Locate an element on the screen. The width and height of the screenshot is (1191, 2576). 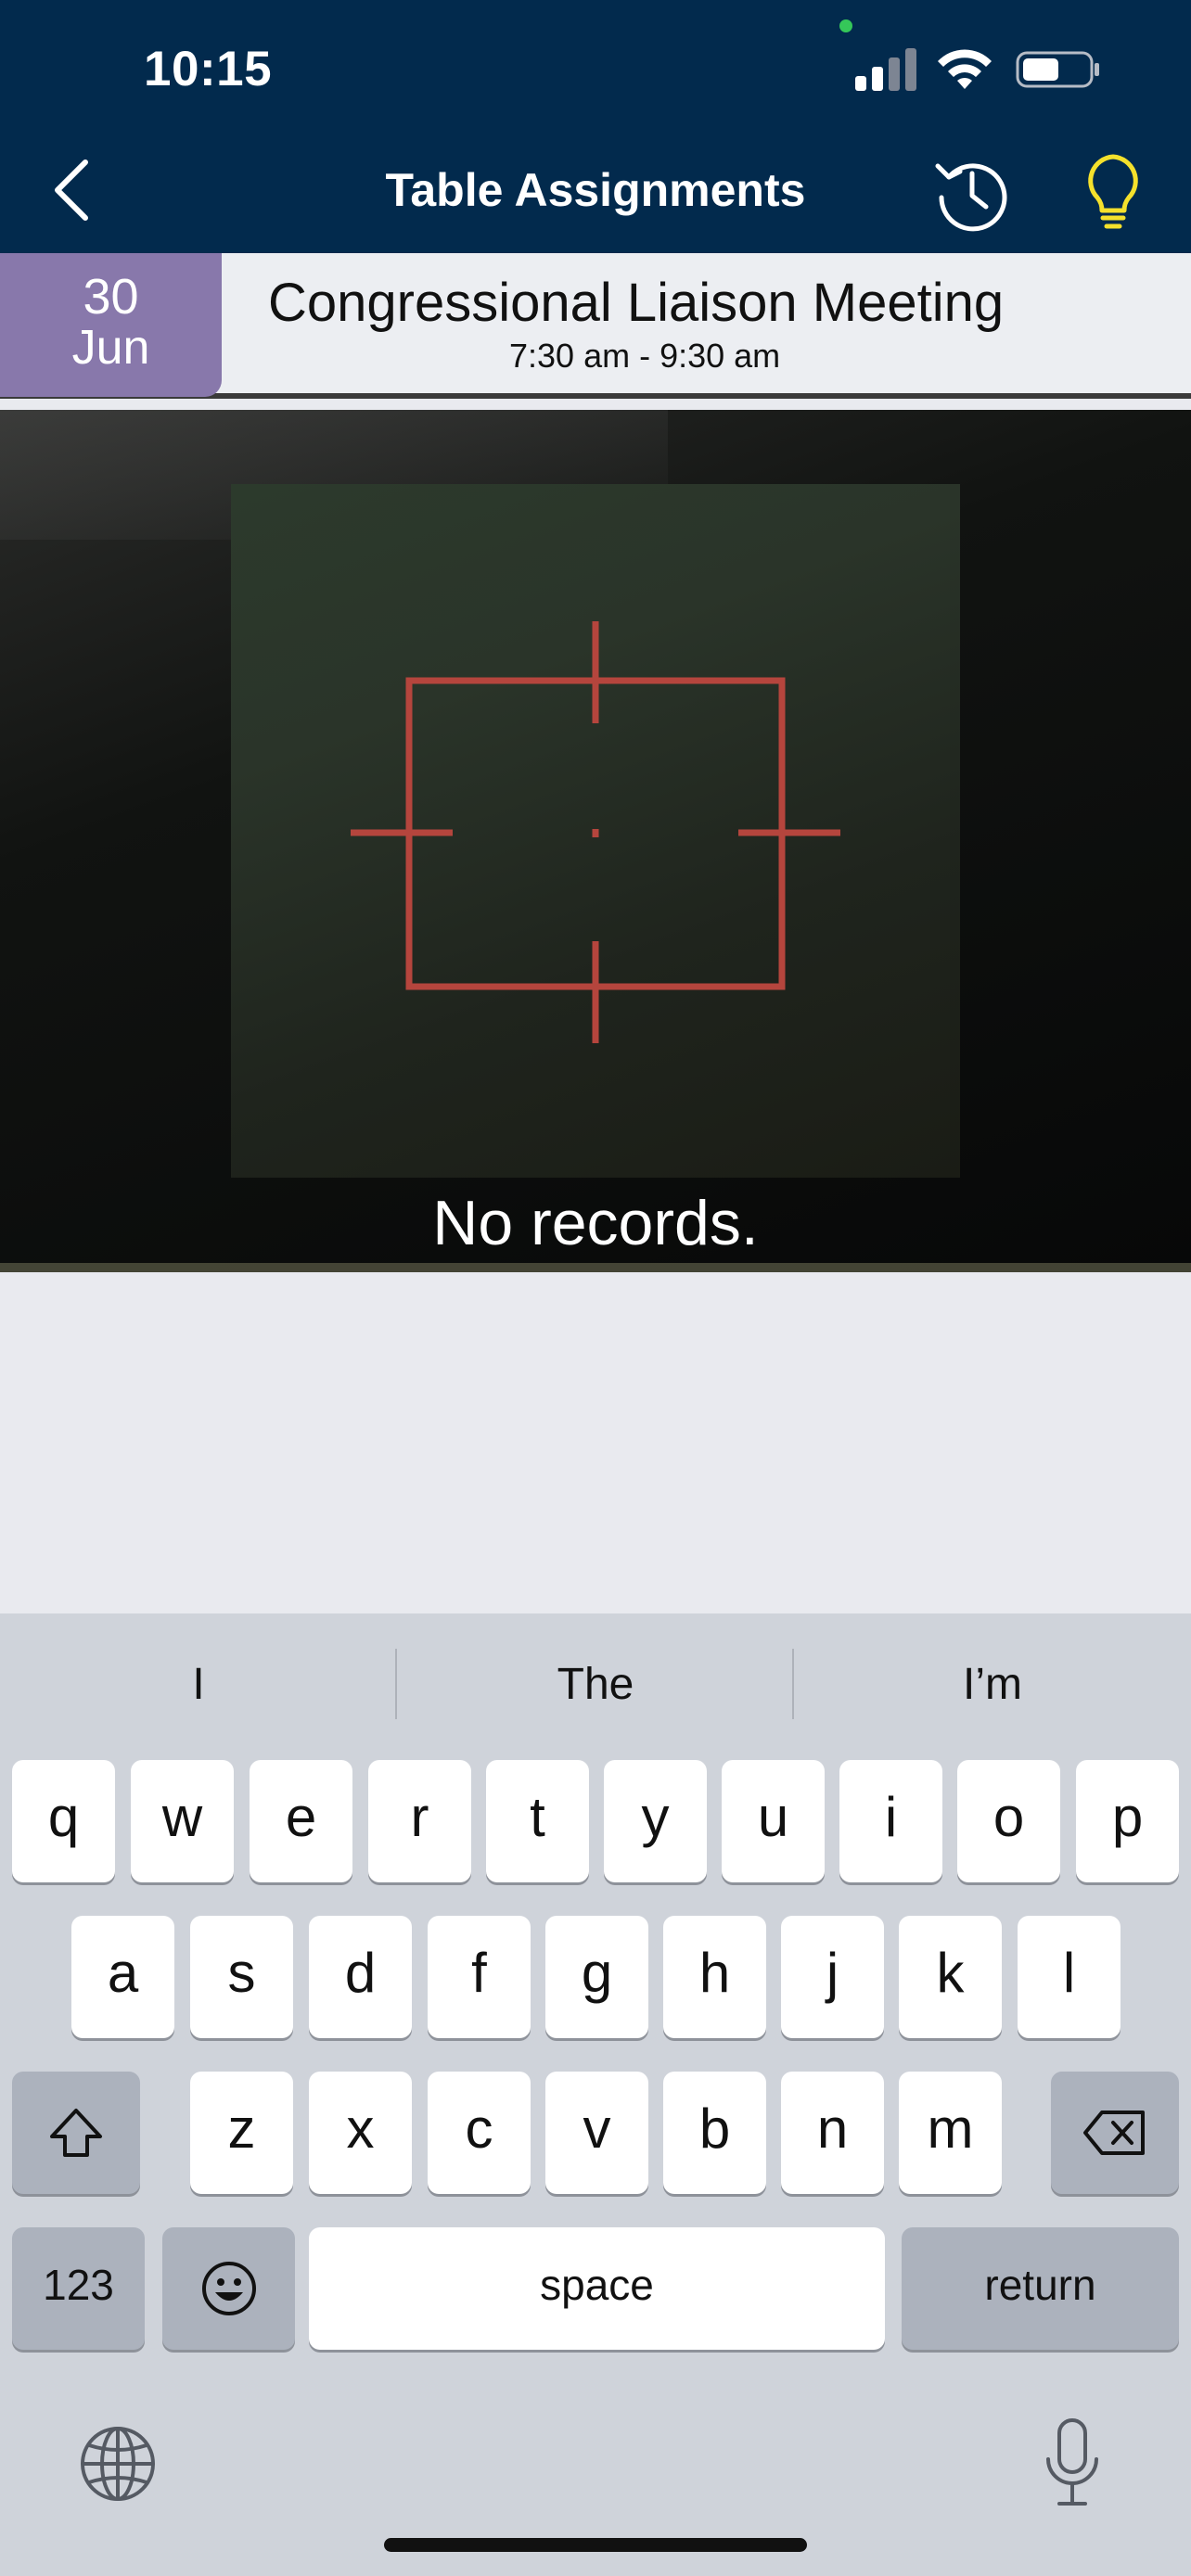
battery-icon is located at coordinates (1058, 69).